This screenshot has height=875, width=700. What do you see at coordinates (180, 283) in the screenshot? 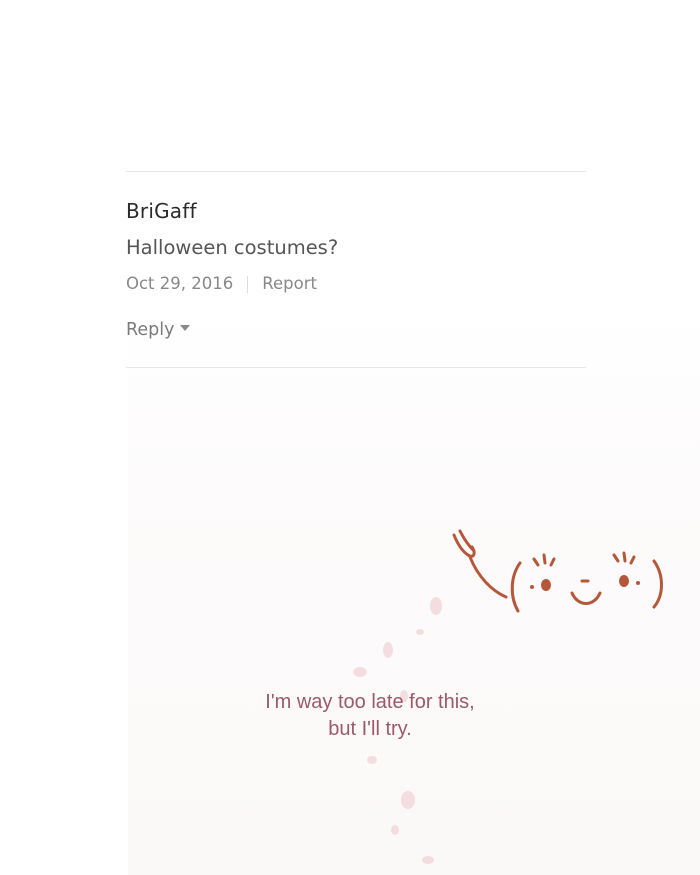
I see `comment-date: Oct 29, 2016` at bounding box center [180, 283].